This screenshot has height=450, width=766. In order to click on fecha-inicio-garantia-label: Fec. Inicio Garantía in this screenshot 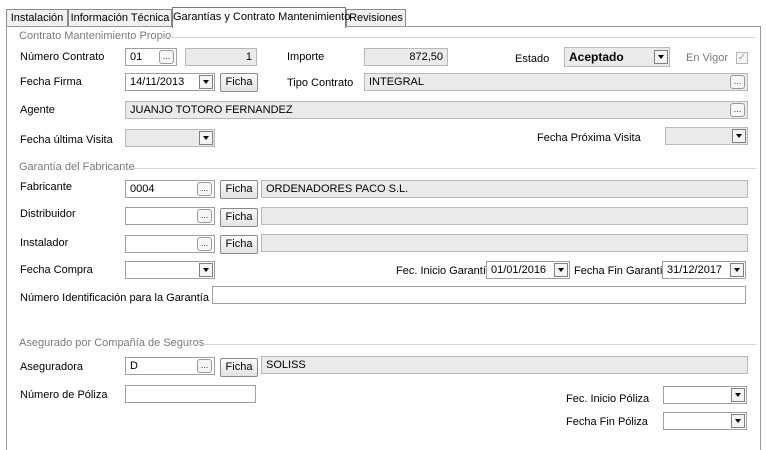, I will do `click(444, 271)`.